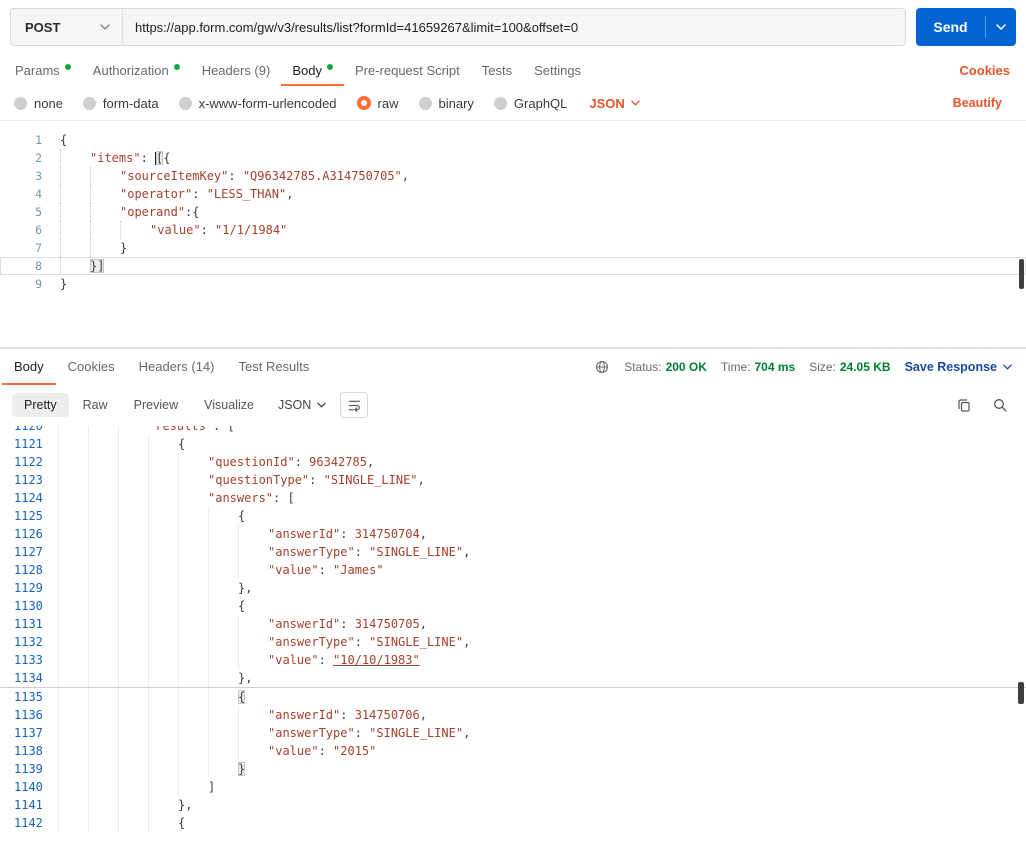 This screenshot has width=1026, height=842. Describe the element at coordinates (513, 715) in the screenshot. I see `code-line-1136: 1136 "answerId": 314750706,` at that location.